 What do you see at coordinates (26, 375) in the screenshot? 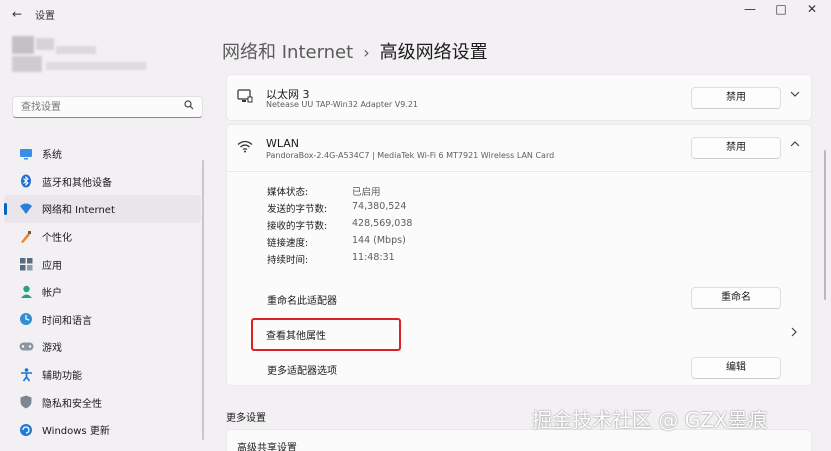
I see `accessibility-icon` at bounding box center [26, 375].